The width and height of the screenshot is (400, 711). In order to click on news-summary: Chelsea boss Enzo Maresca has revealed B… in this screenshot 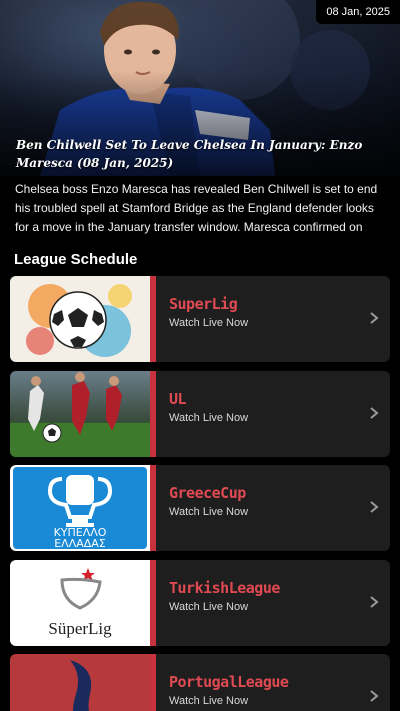, I will do `click(200, 208)`.